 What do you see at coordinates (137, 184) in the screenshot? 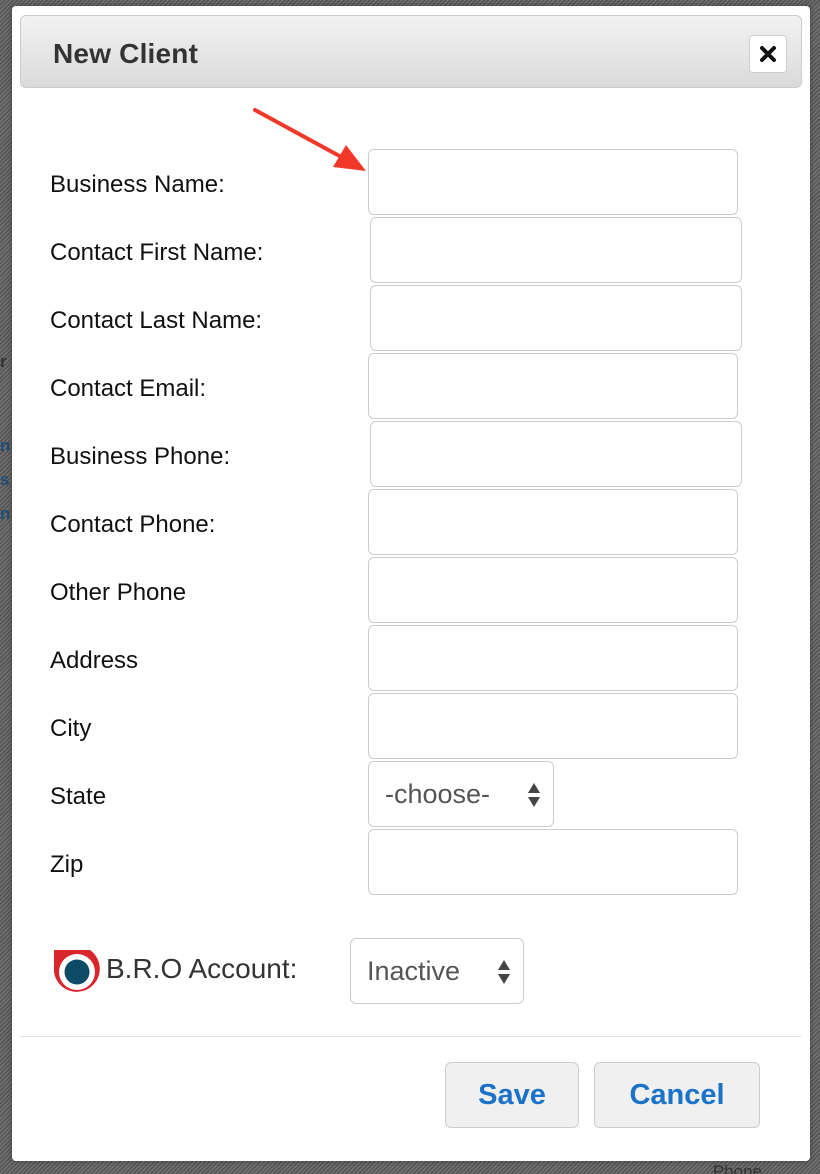
I see `business-name-label: Business Name:` at bounding box center [137, 184].